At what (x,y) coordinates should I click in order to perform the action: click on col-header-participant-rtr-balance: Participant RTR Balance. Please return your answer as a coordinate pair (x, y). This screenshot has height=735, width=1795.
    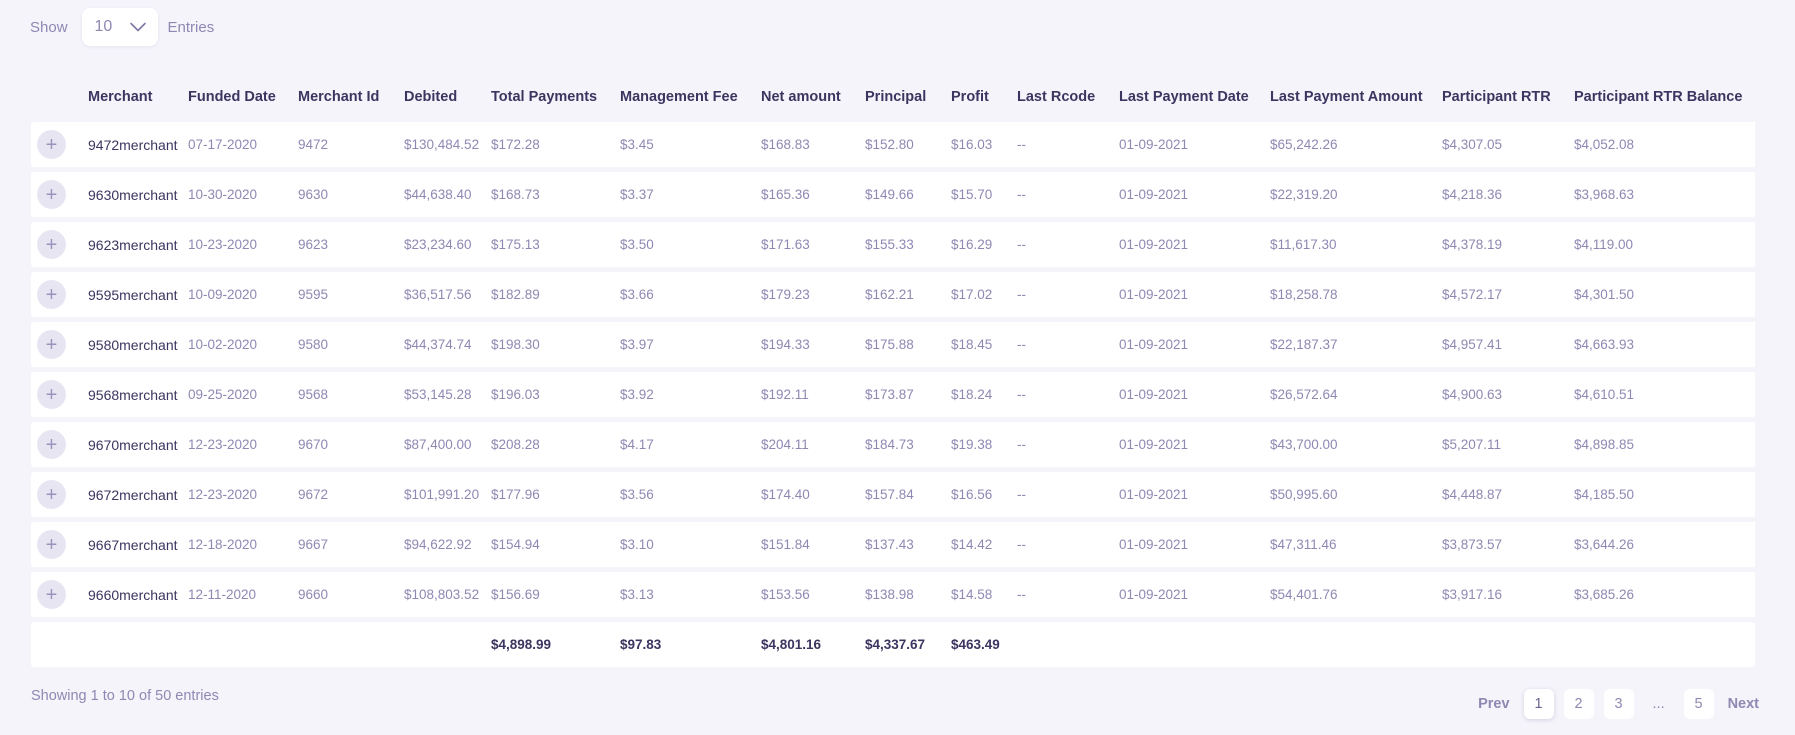
    Looking at the image, I should click on (1664, 97).